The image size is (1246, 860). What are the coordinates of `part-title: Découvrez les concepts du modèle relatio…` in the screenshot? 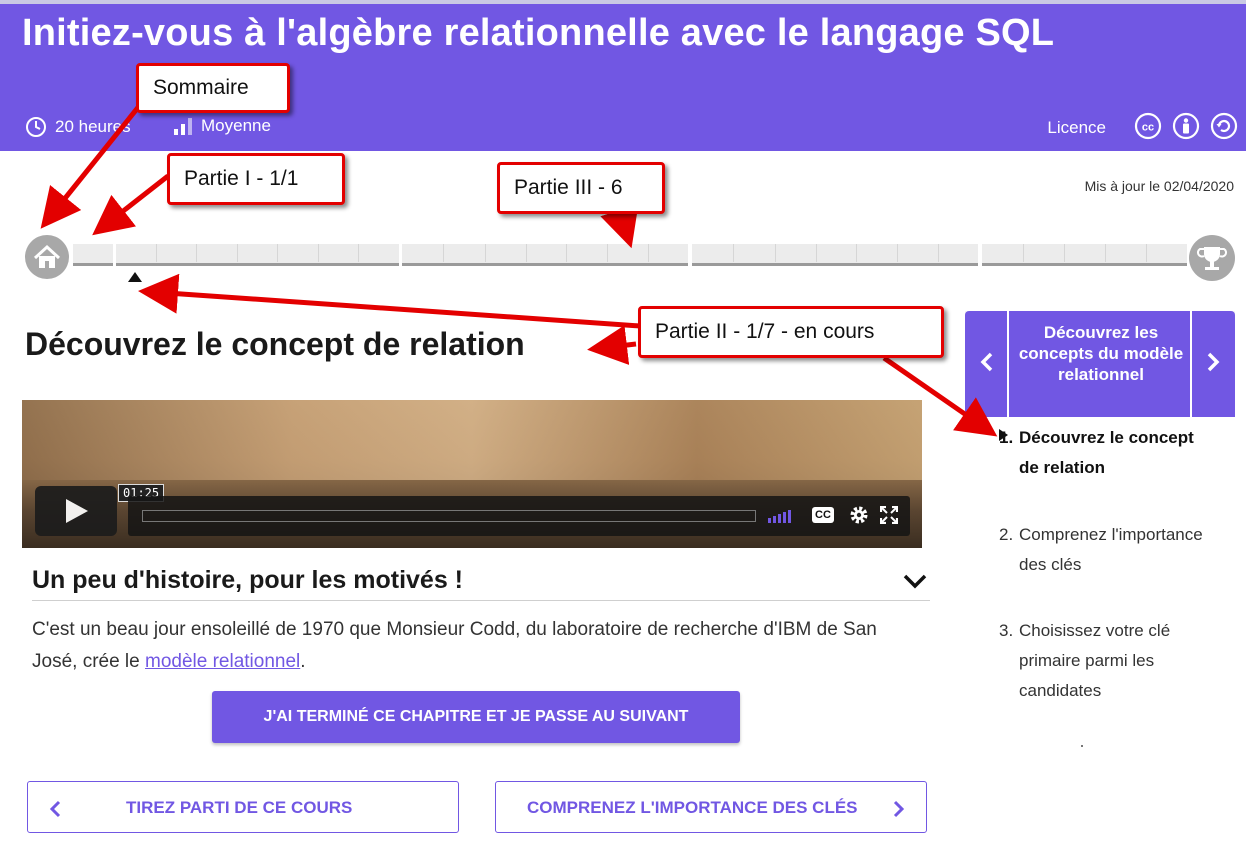 It's located at (1101, 353).